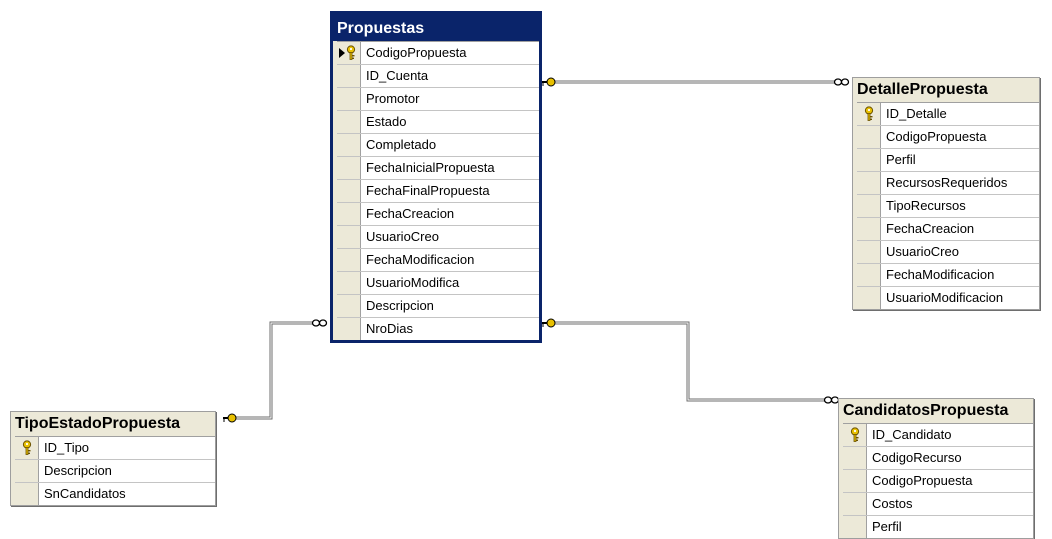 This screenshot has width=1052, height=539. I want to click on column-row: UsuarioModificacion, so click(948, 298).